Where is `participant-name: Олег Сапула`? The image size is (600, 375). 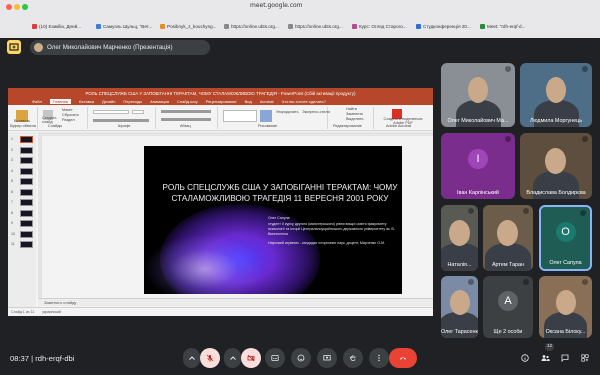 participant-name: Олег Сапула is located at coordinates (565, 263).